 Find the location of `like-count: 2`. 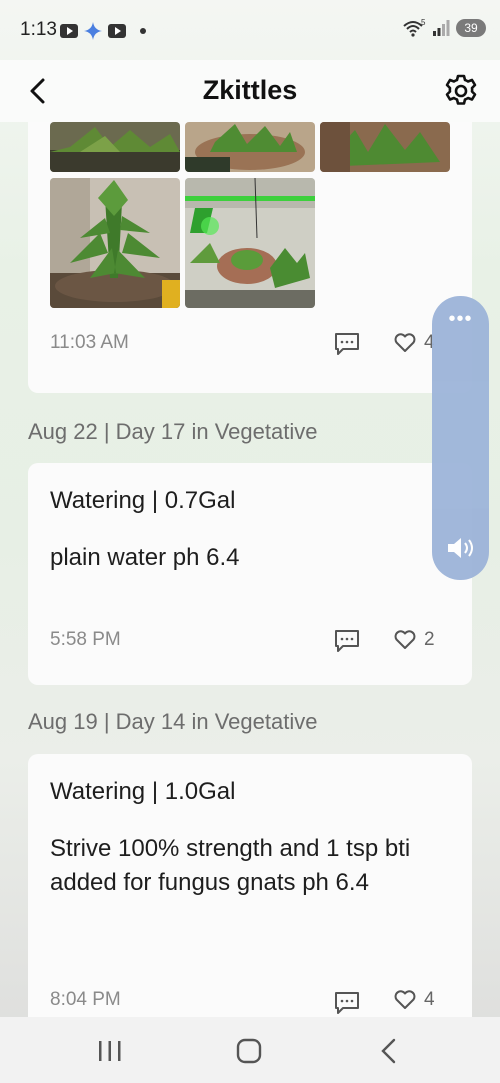

like-count: 2 is located at coordinates (429, 639).